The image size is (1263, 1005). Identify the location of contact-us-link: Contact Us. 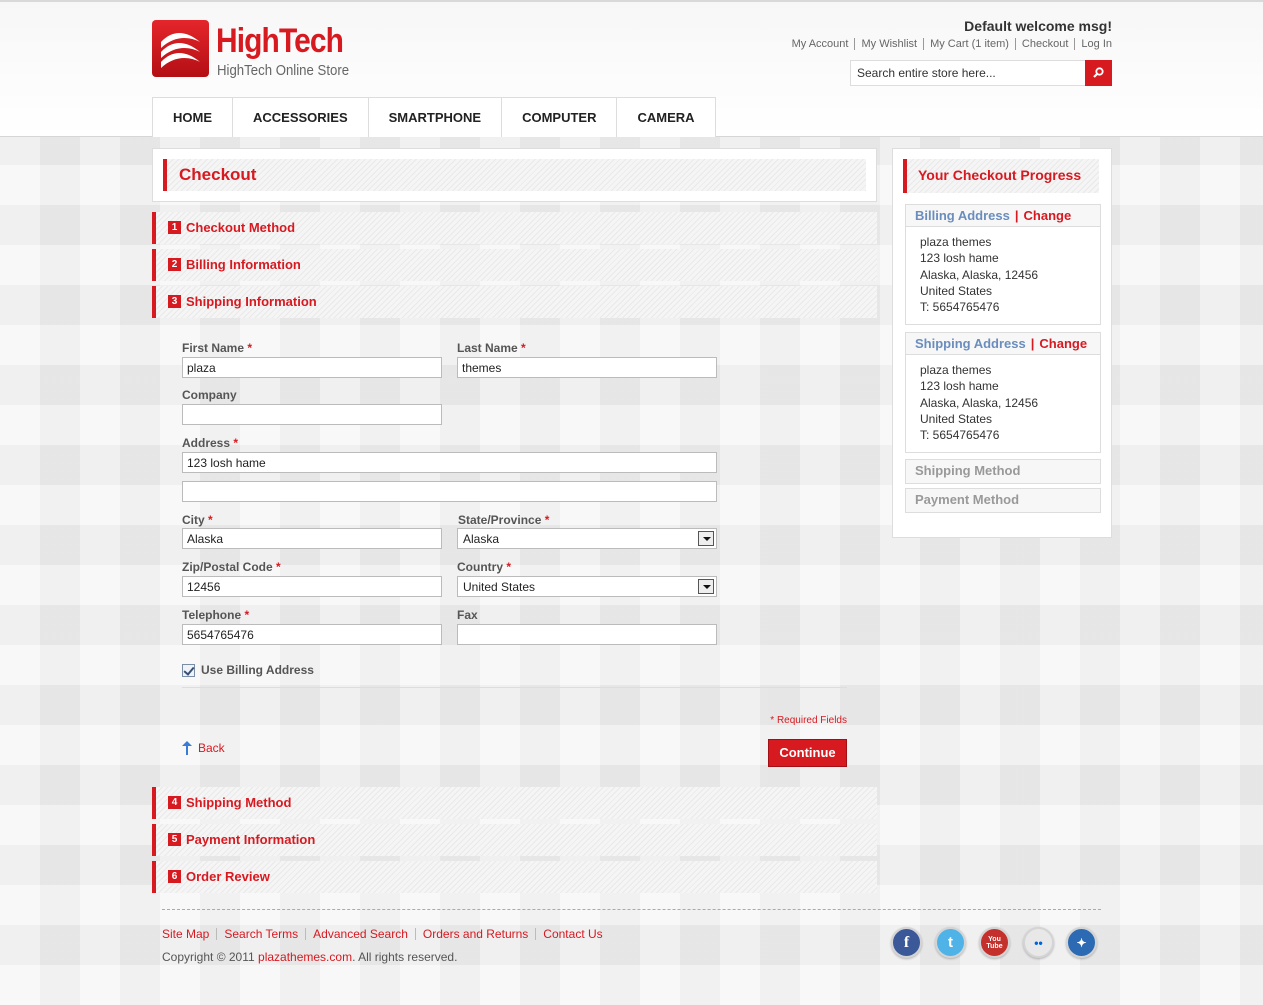
(572, 934).